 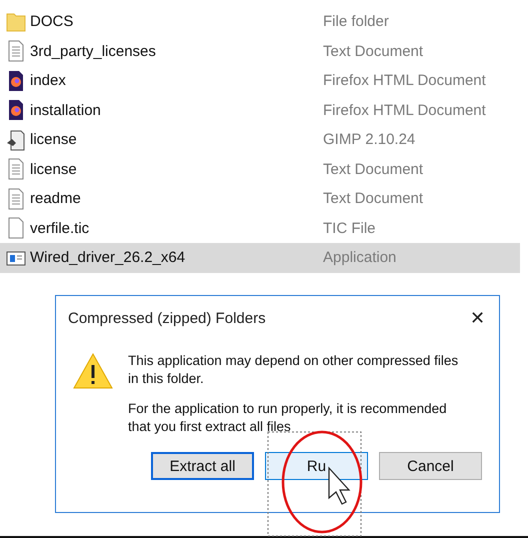 What do you see at coordinates (260, 228) in the screenshot?
I see `file-row: verfile.tic TIC File` at bounding box center [260, 228].